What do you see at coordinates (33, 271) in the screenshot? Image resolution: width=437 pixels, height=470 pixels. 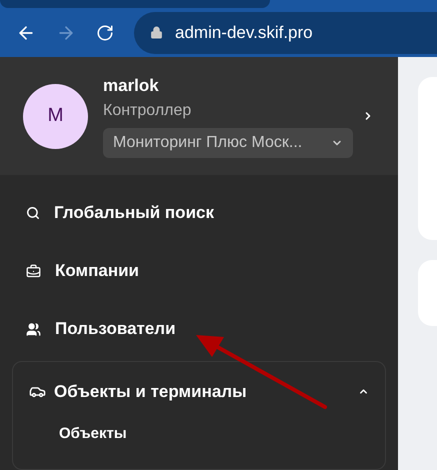 I see `briefcase-icon` at bounding box center [33, 271].